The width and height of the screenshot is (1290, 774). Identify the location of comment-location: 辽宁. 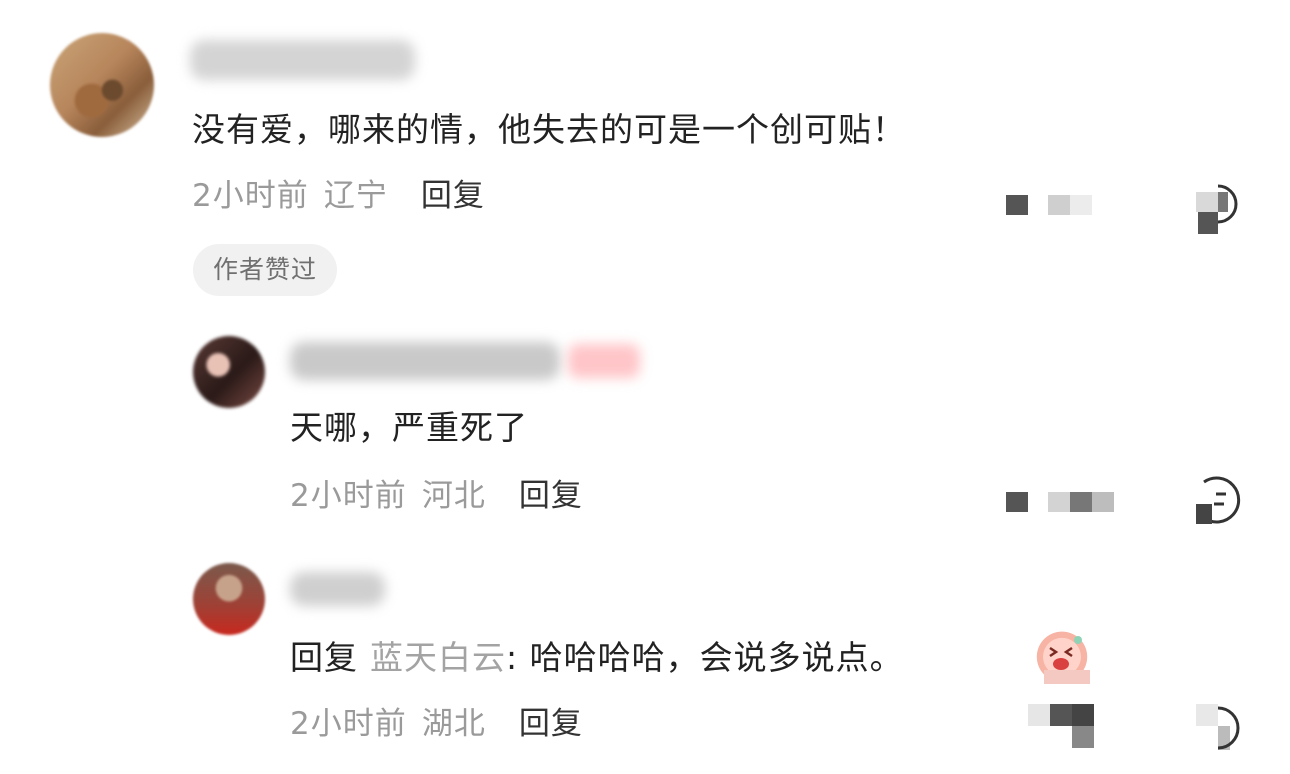
(355, 196).